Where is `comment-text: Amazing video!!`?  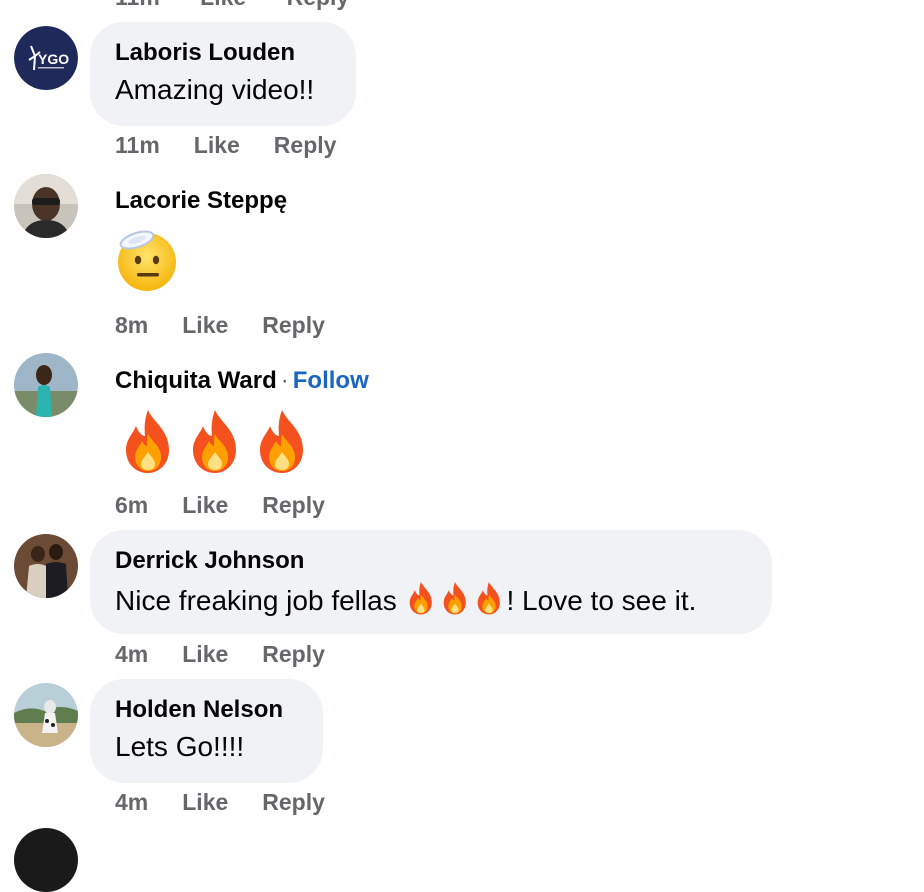 comment-text: Amazing video!! is located at coordinates (215, 89).